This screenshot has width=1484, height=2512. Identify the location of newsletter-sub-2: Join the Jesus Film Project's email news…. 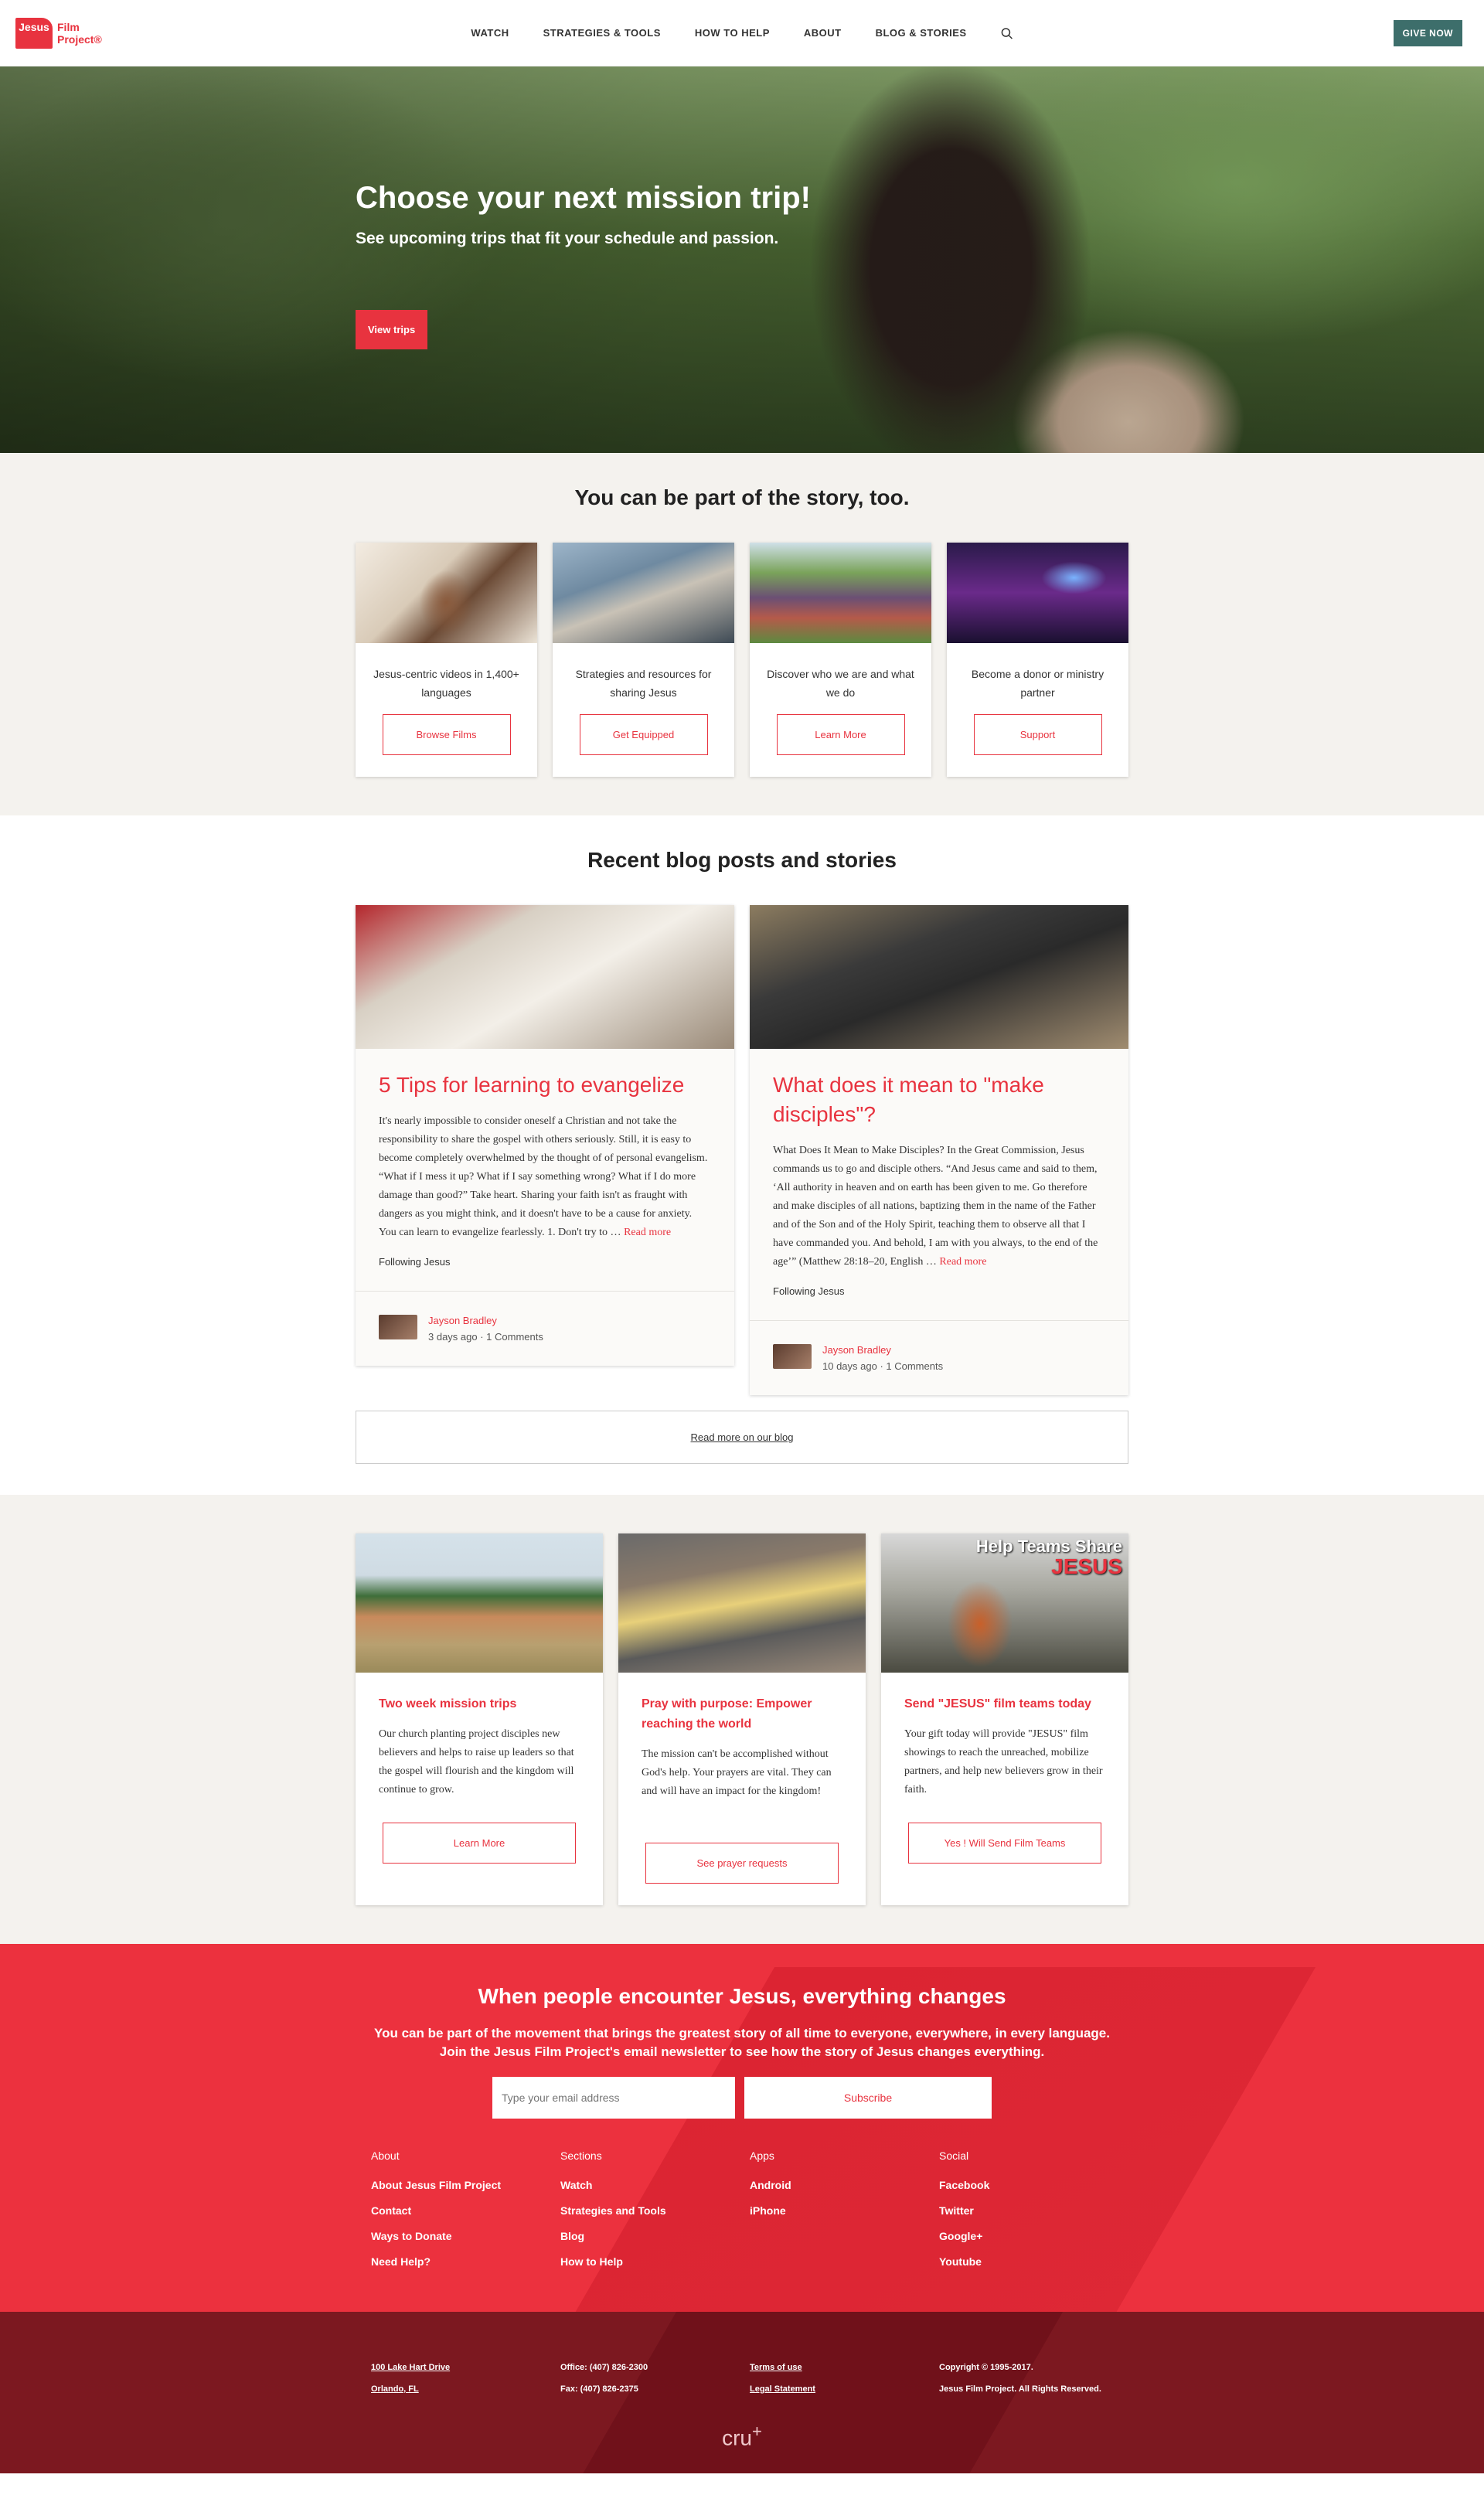
(742, 2051).